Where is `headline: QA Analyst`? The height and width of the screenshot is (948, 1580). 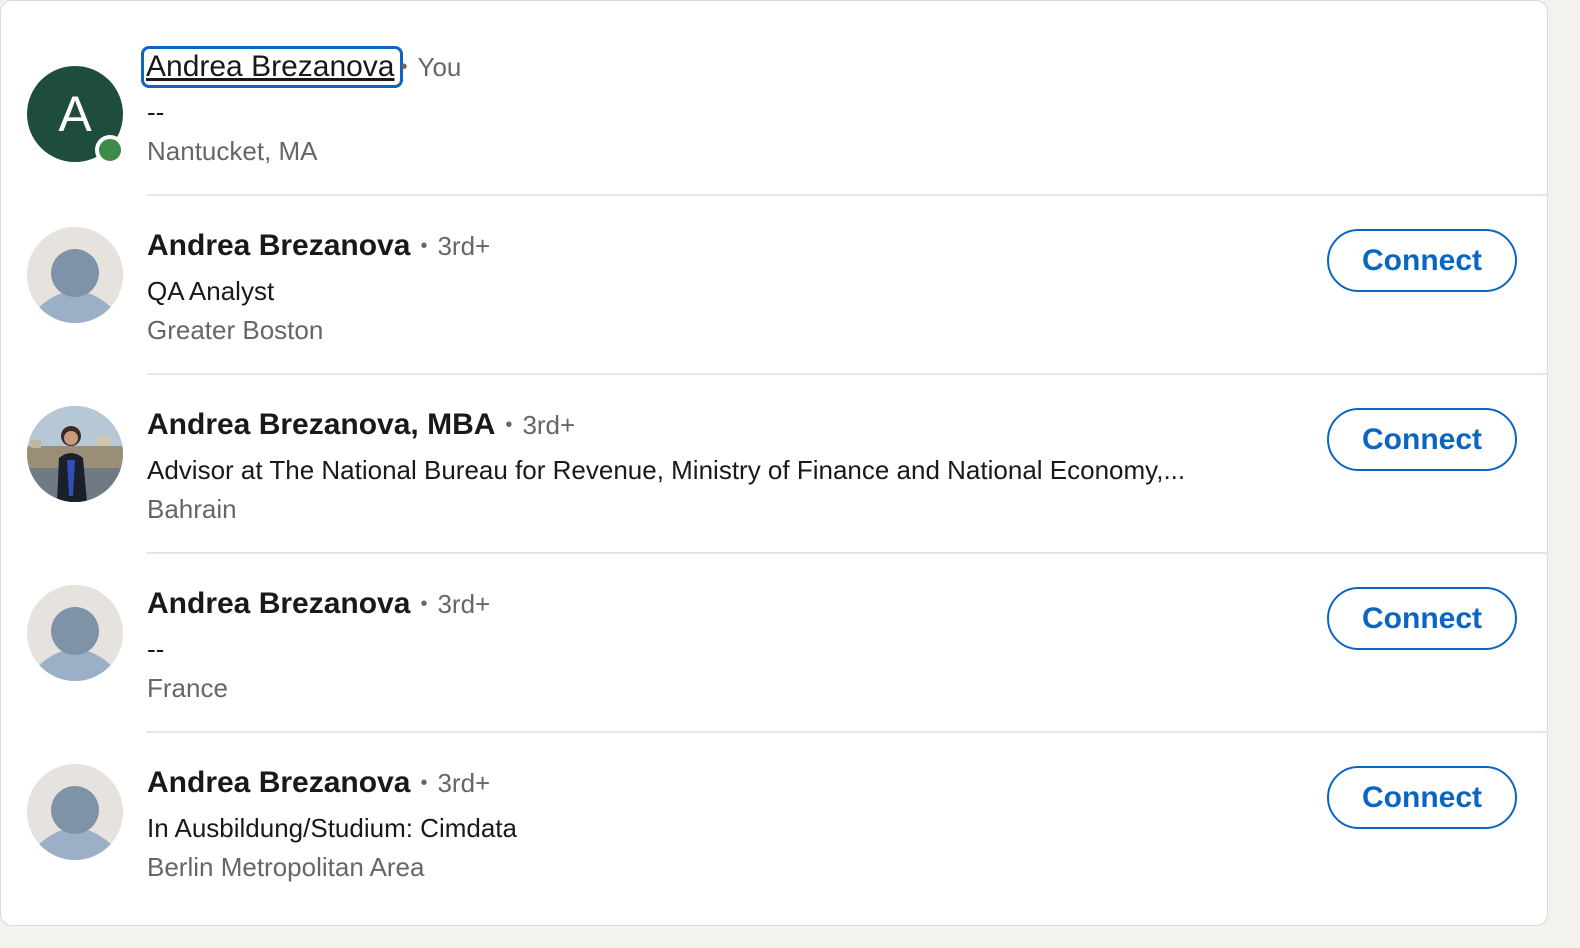
headline: QA Analyst is located at coordinates (211, 291).